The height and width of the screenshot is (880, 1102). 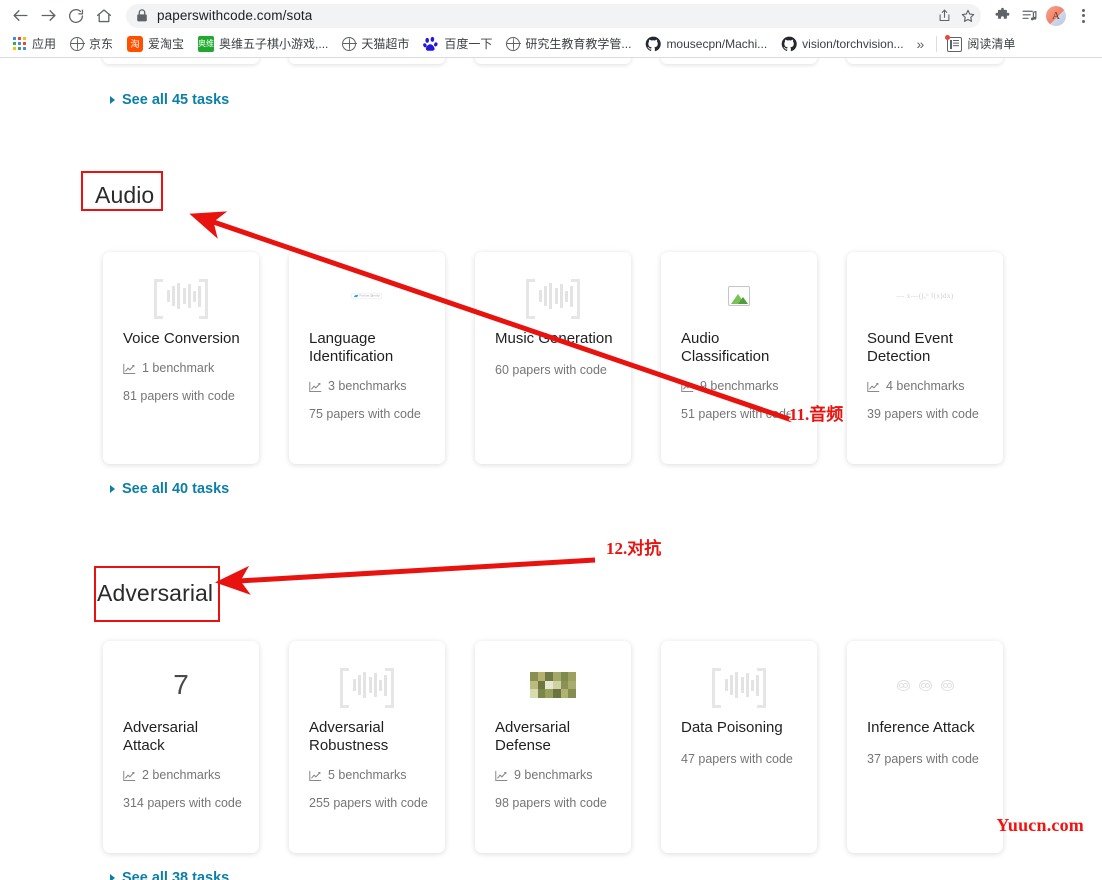 I want to click on twitter-bird-icon, so click(x=356, y=296).